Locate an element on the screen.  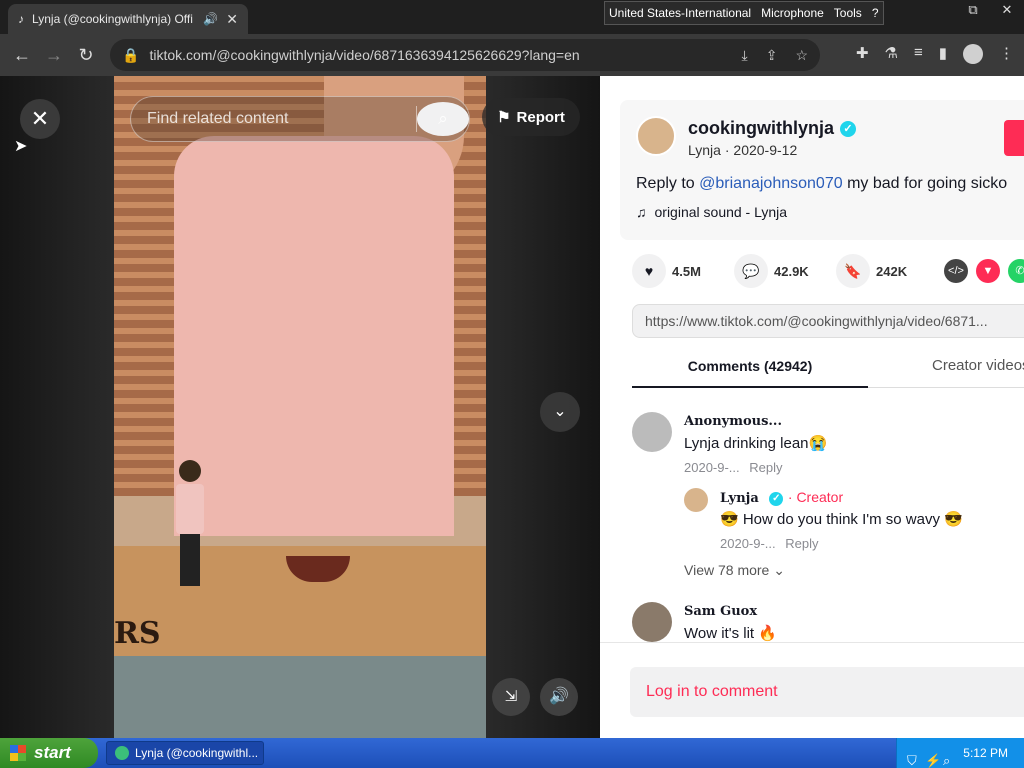
comment-author: Sam Guox is located at coordinates (720, 611).